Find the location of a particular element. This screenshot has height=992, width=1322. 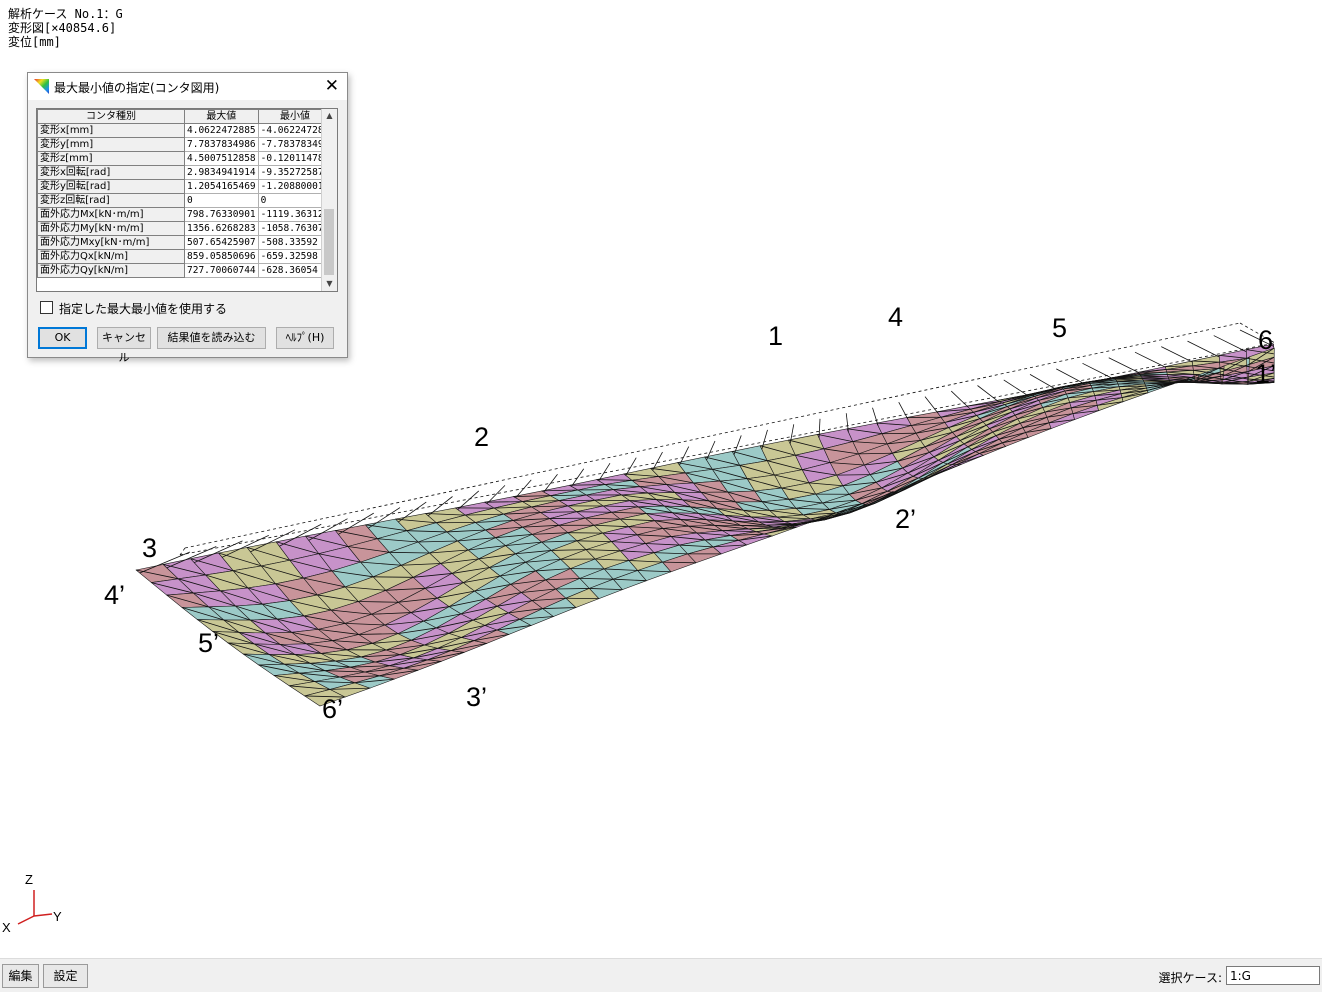

row-label: 面外応力Qy[kN/m] is located at coordinates (111, 271).